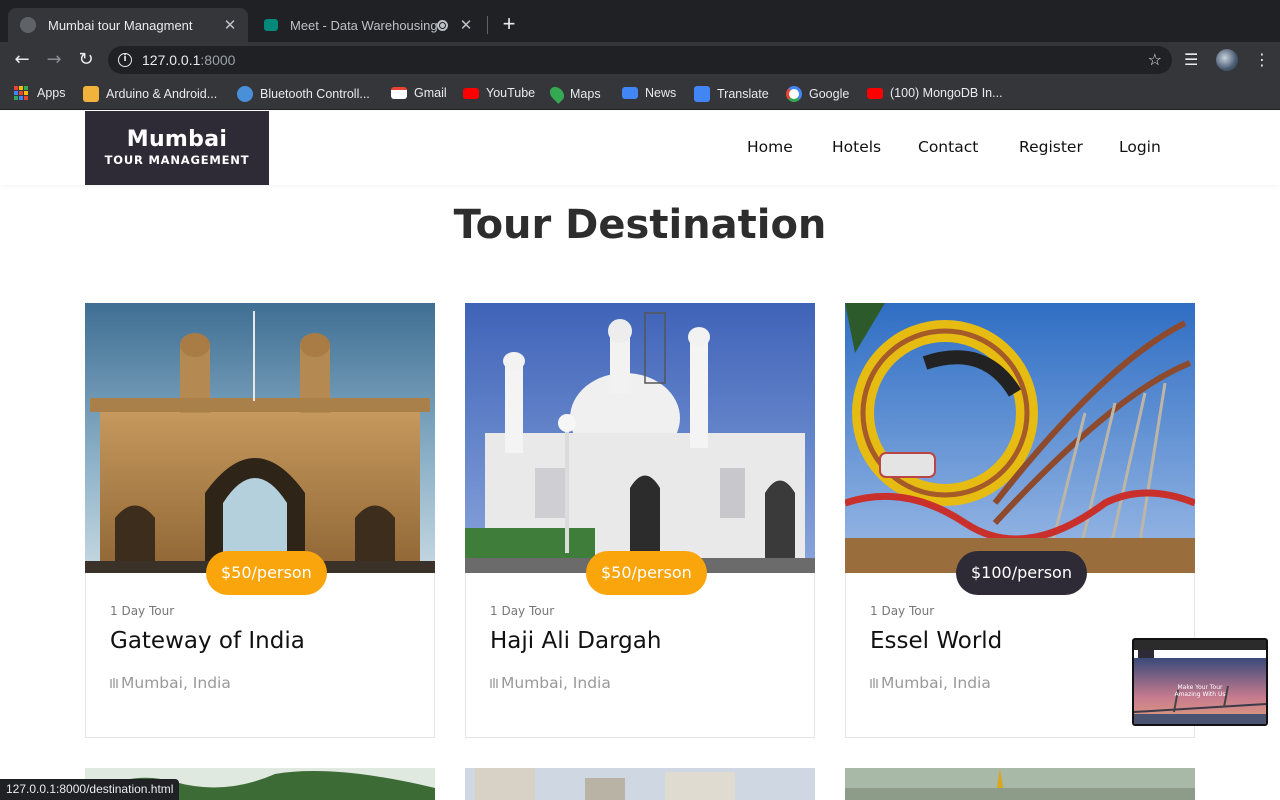 This screenshot has width=1280, height=800. What do you see at coordinates (936, 641) in the screenshot?
I see `destination-name: Essel World` at bounding box center [936, 641].